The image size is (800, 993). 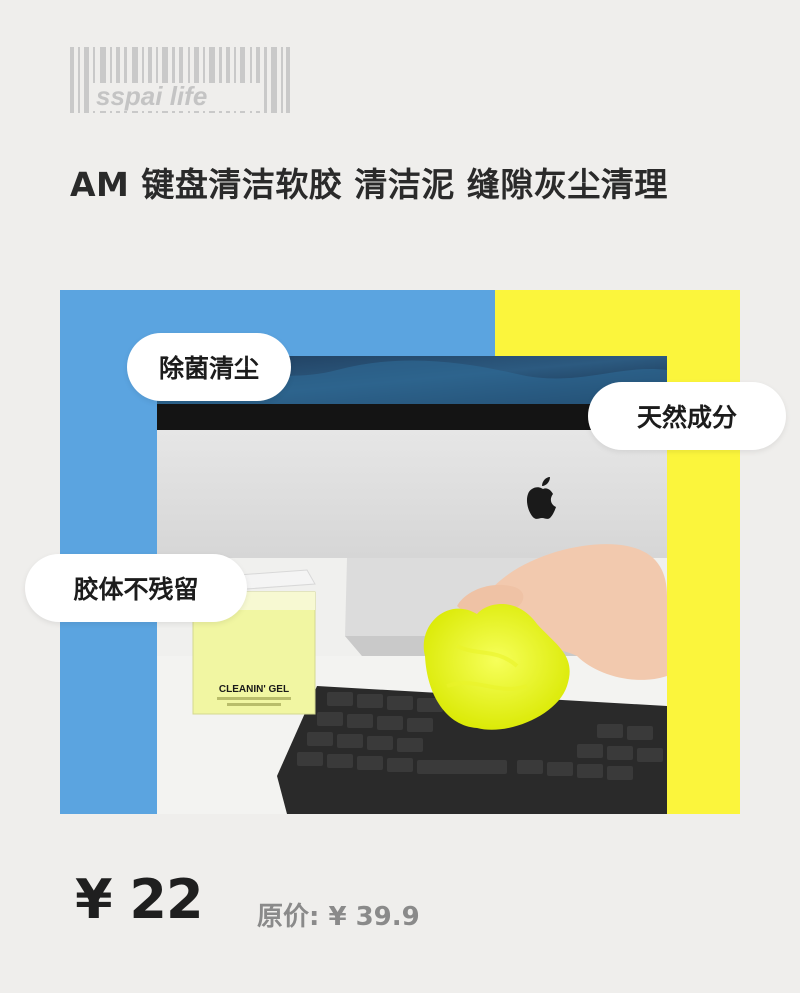 What do you see at coordinates (209, 367) in the screenshot?
I see `feature-badge-sterilize: 除菌清尘` at bounding box center [209, 367].